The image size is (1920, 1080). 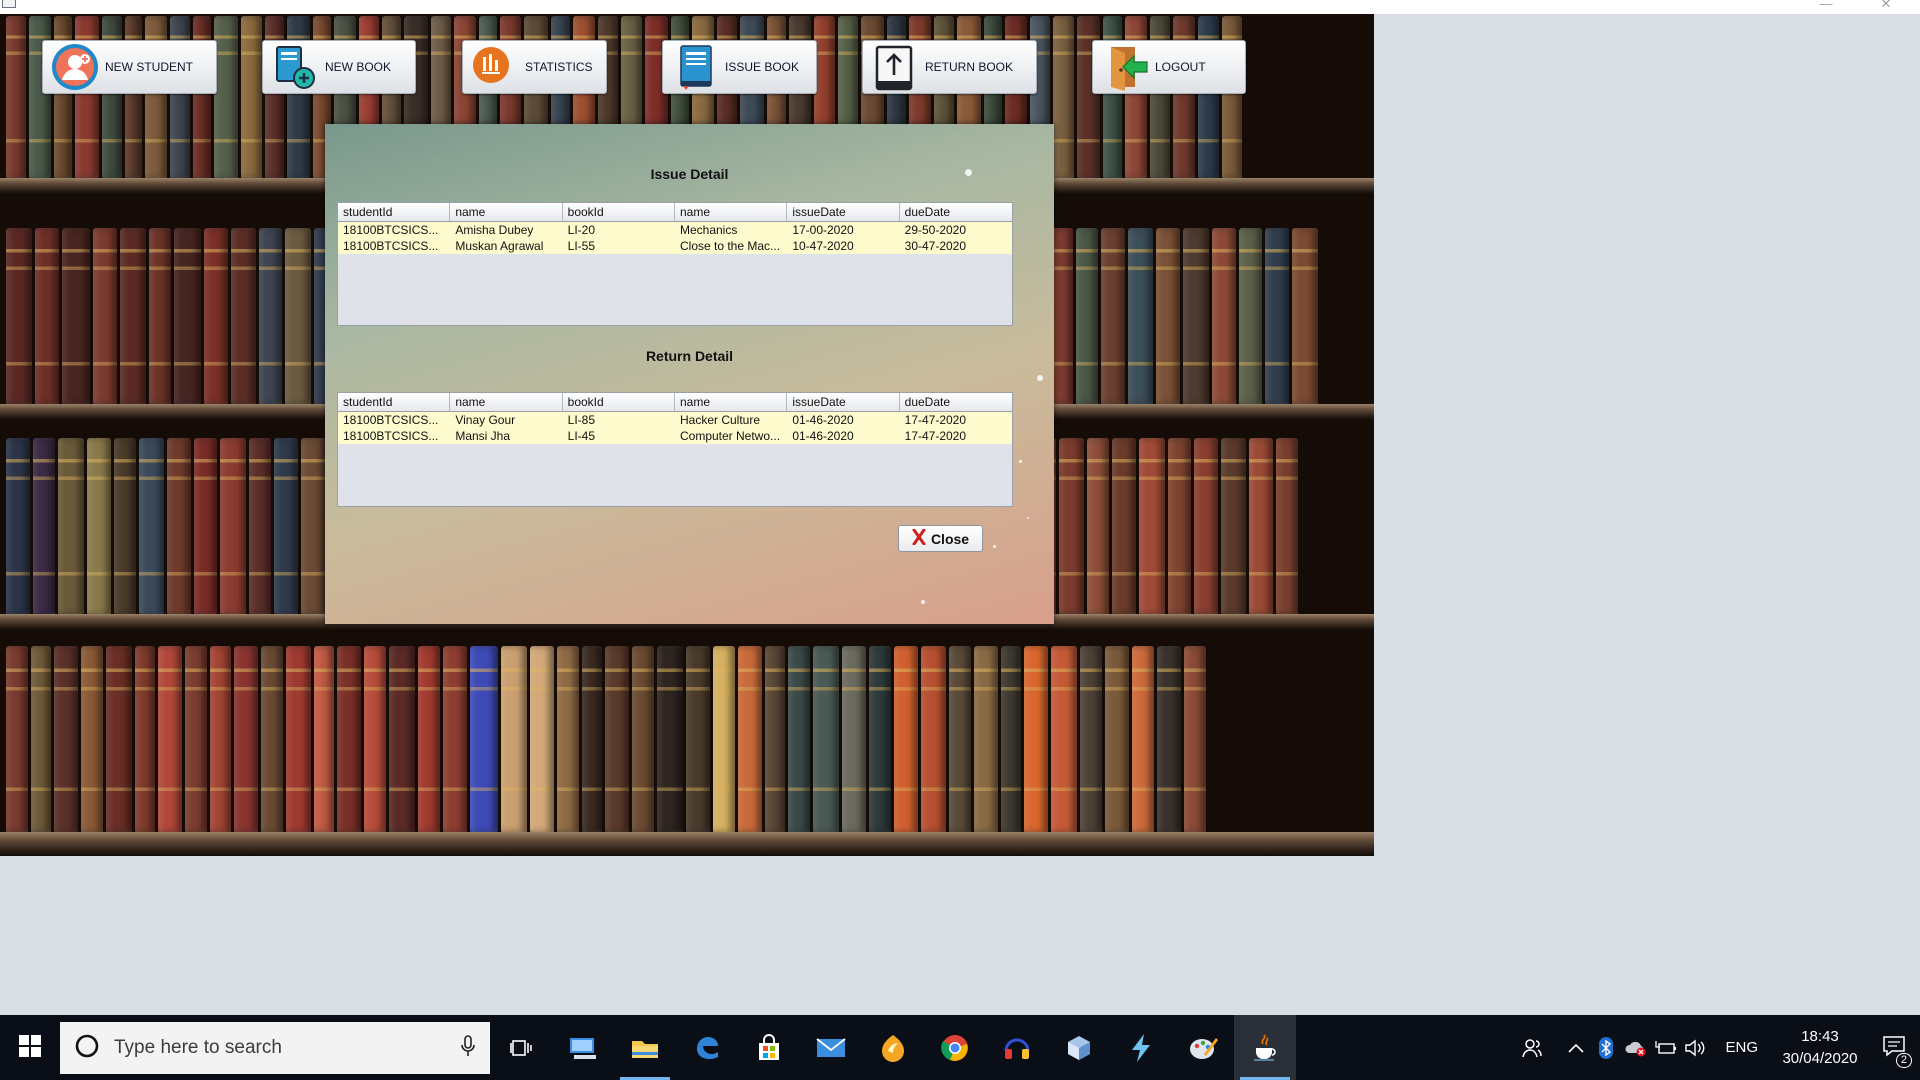 What do you see at coordinates (1180, 67) in the screenshot?
I see `logout-label: LOGOUT` at bounding box center [1180, 67].